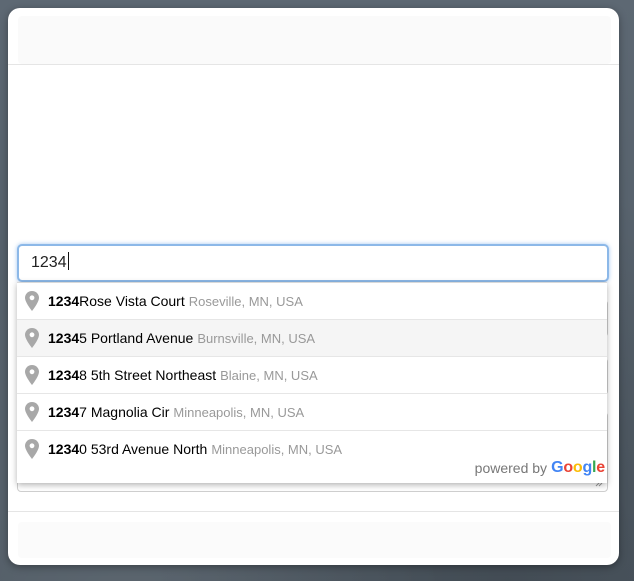 Image resolution: width=634 pixels, height=581 pixels. Describe the element at coordinates (49, 262) in the screenshot. I see `address-input-value: 1234` at that location.